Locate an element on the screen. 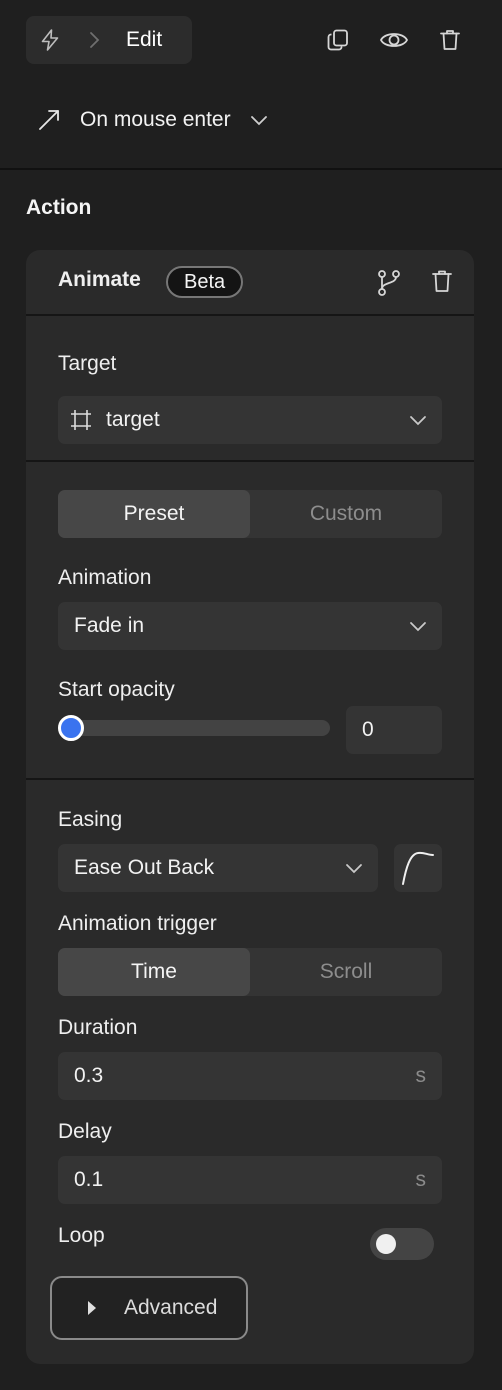  duration-unit: s is located at coordinates (421, 1075).